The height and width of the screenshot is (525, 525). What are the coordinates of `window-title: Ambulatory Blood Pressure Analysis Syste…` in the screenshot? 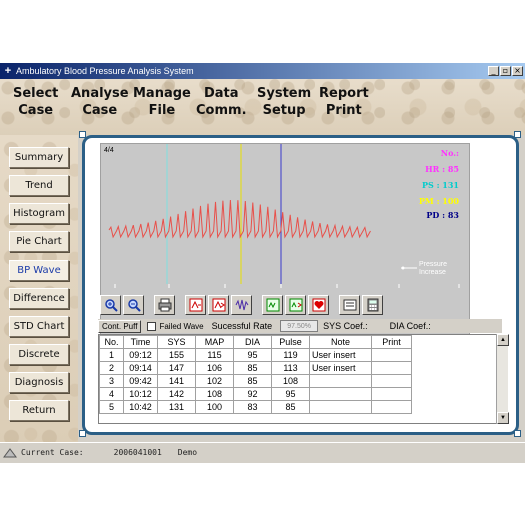 It's located at (105, 71).